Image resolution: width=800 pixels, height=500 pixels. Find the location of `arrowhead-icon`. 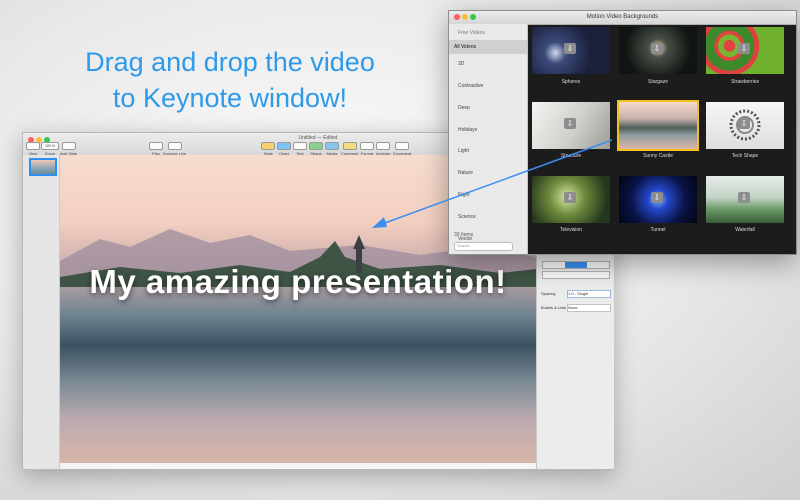

arrowhead-icon is located at coordinates (379, 222).